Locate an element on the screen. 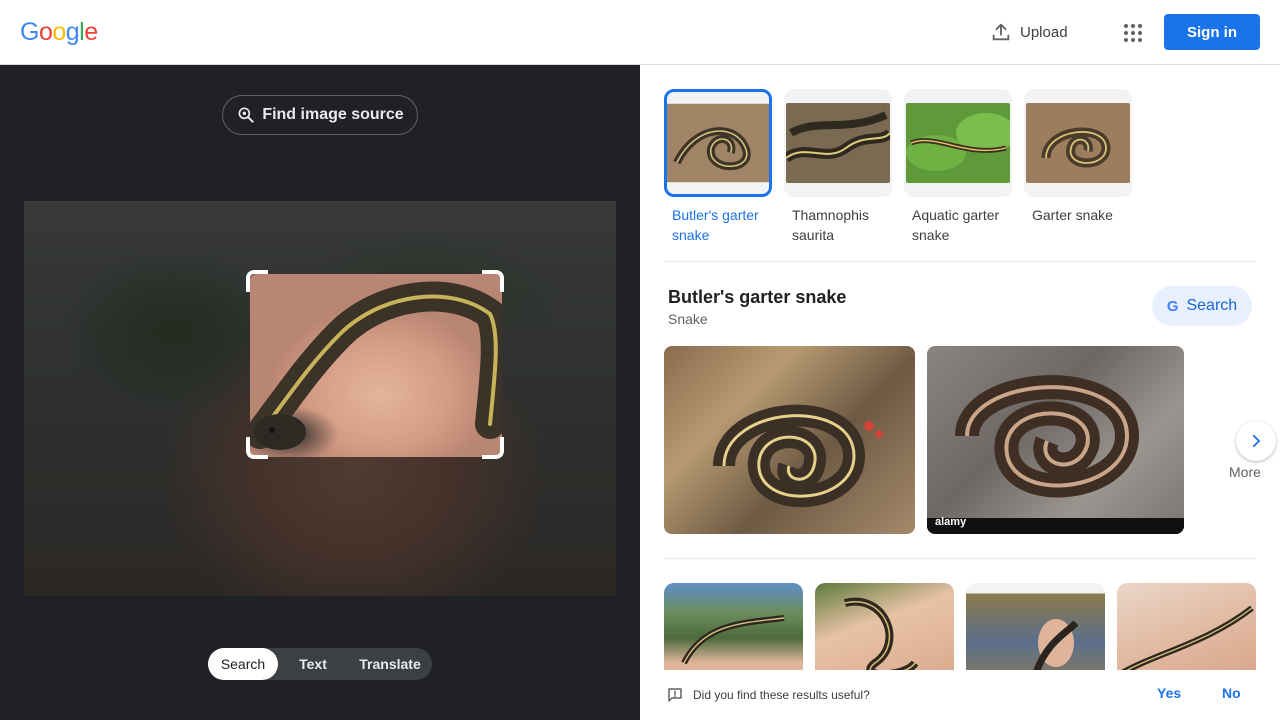  snake-in-crop is located at coordinates (376, 365).